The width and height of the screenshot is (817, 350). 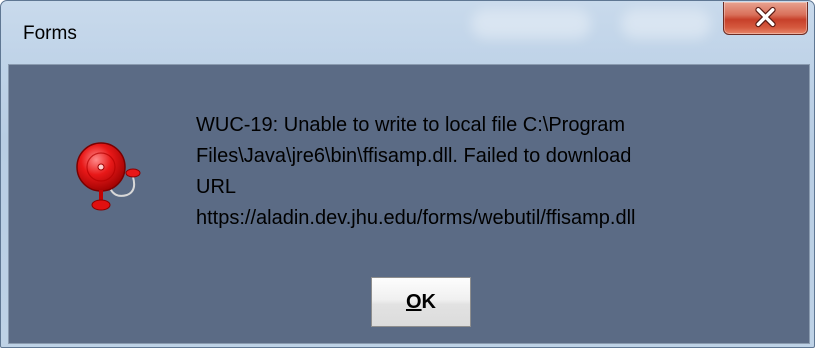 I want to click on close-icon, so click(x=765, y=17).